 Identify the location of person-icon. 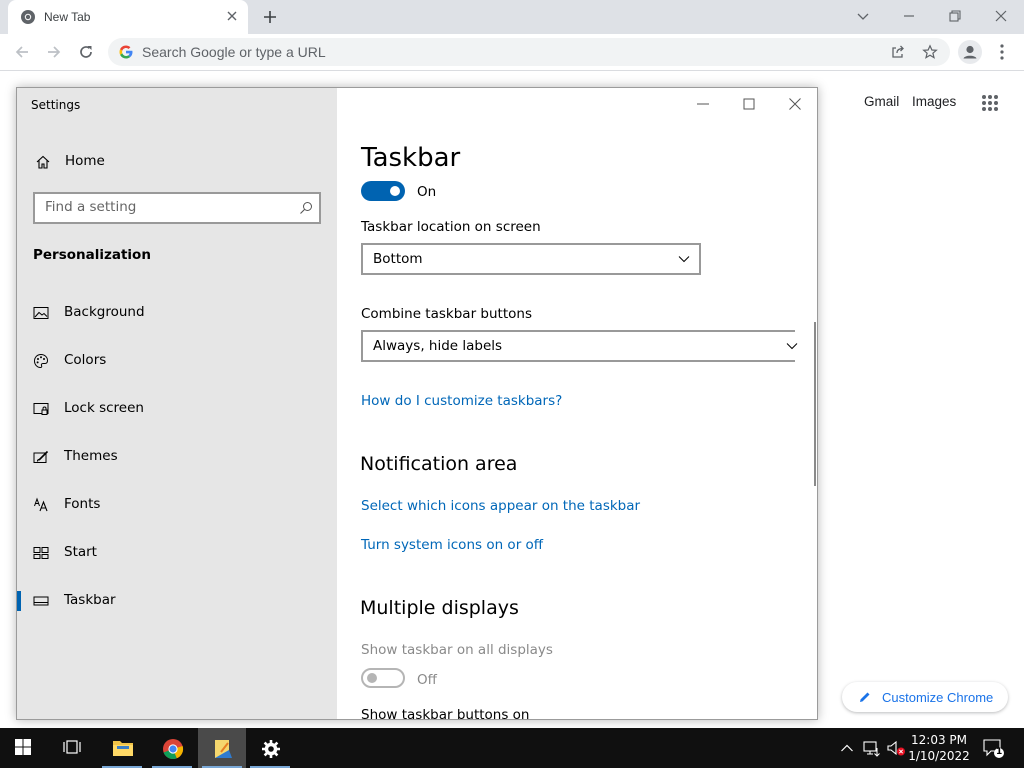
(970, 52).